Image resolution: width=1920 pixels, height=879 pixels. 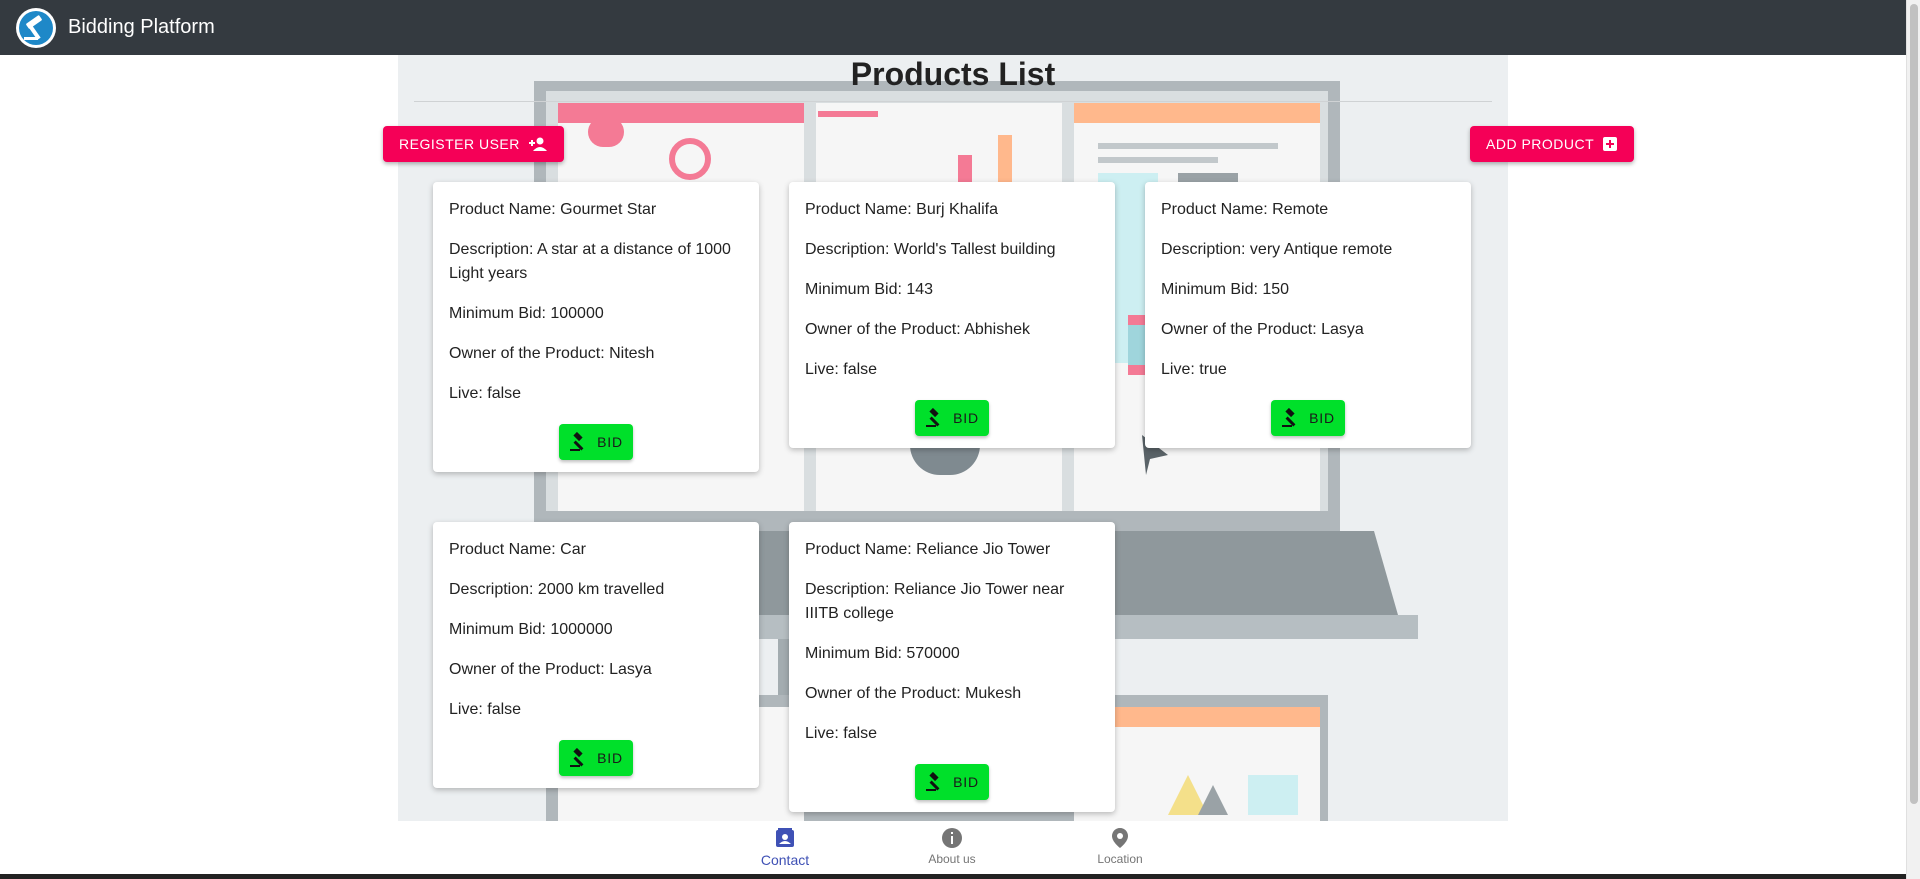 What do you see at coordinates (1245, 209) in the screenshot?
I see `product-name: Product Name: Remote` at bounding box center [1245, 209].